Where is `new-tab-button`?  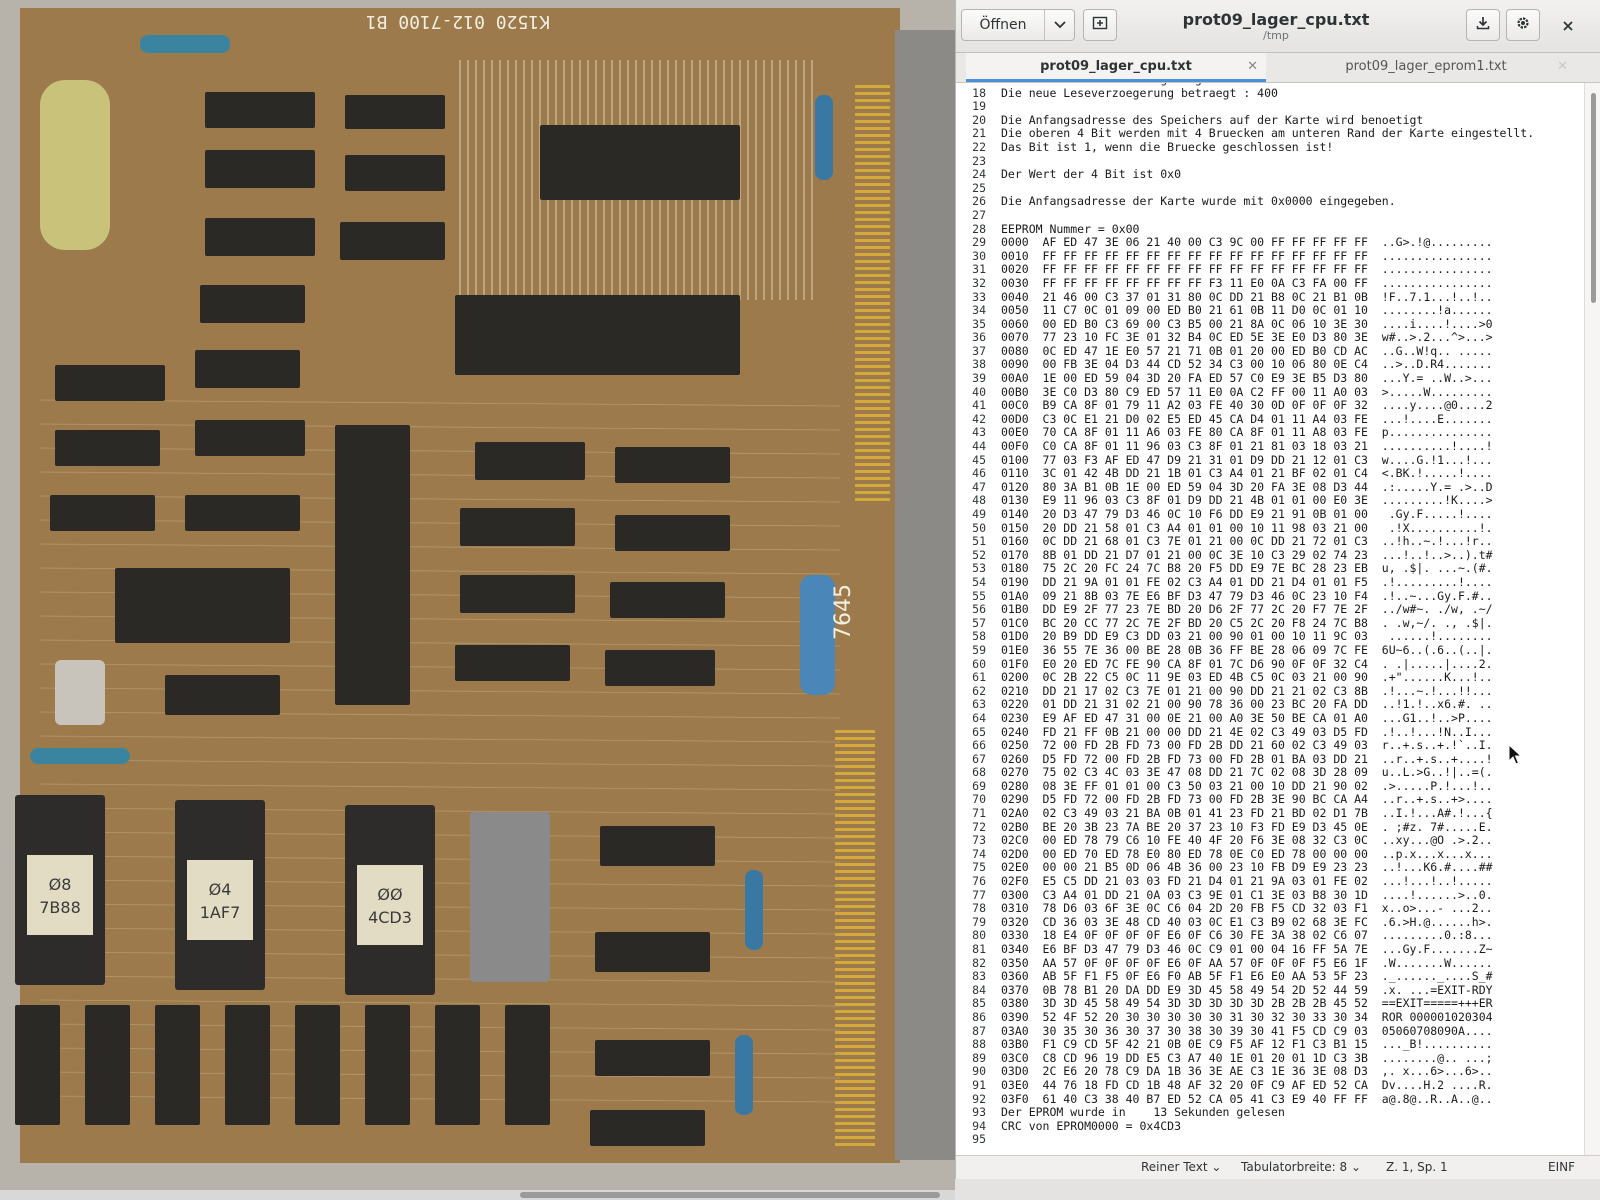
new-tab-button is located at coordinates (1100, 25).